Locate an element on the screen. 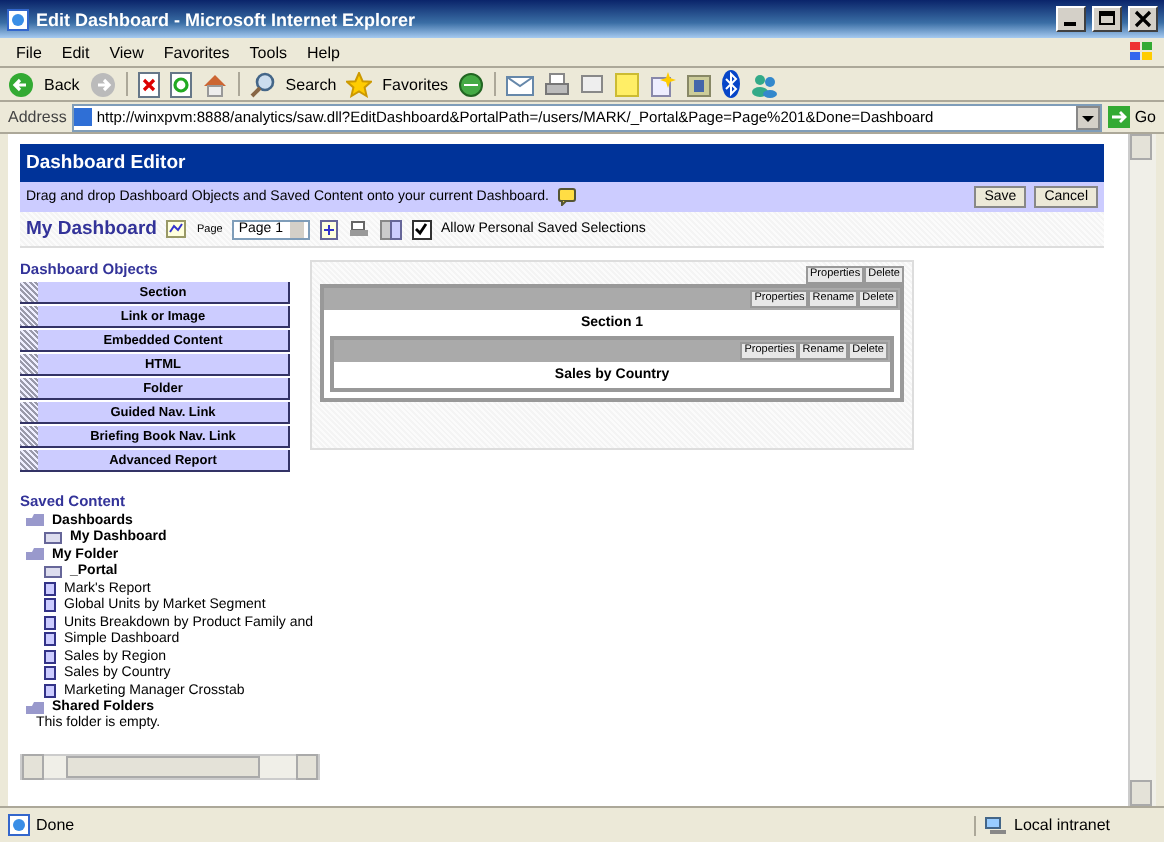 Image resolution: width=1164 pixels, height=842 pixels. menu-item: Edit is located at coordinates (75, 52).